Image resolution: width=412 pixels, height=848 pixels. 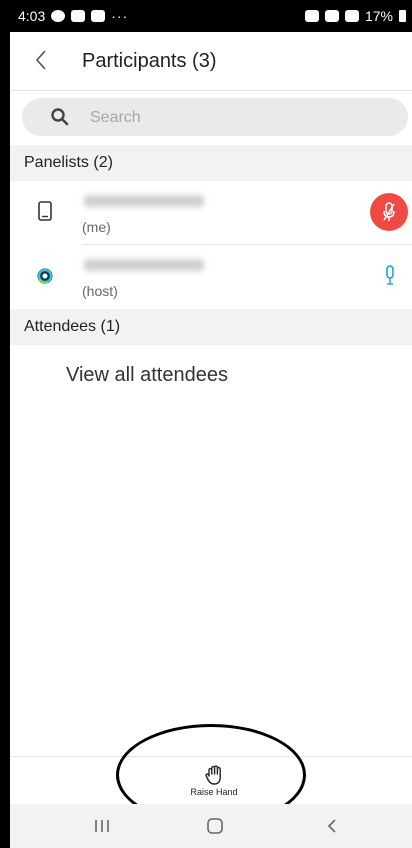 What do you see at coordinates (45, 276) in the screenshot?
I see `webex-icon` at bounding box center [45, 276].